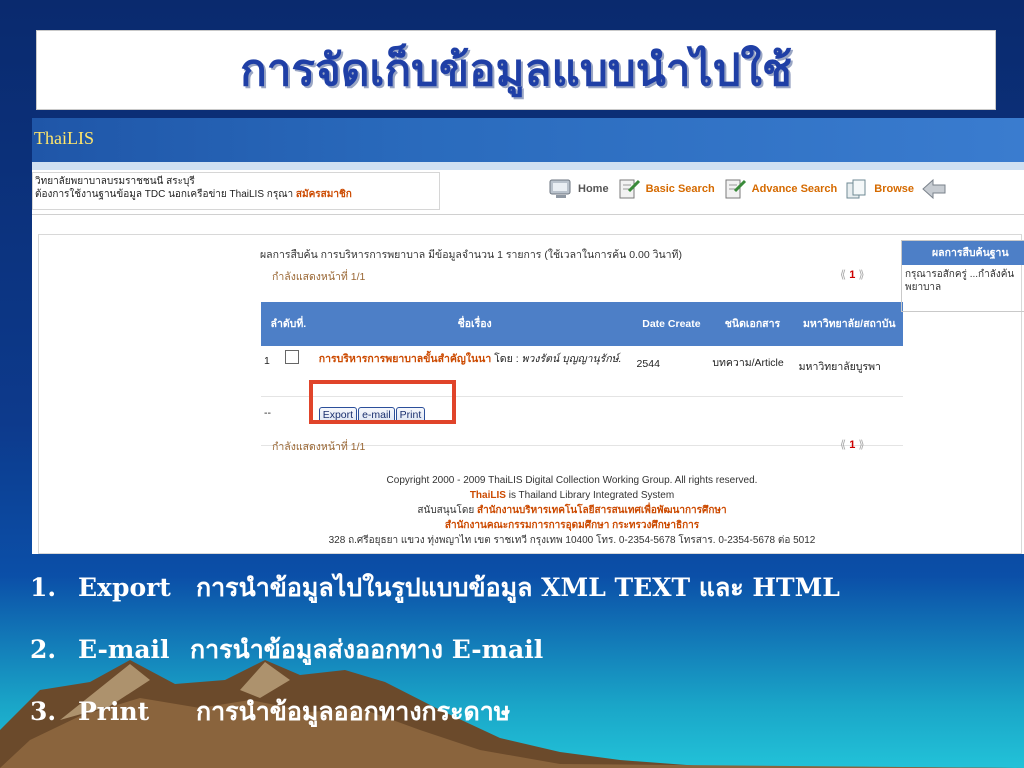 The image size is (1024, 768). I want to click on row-institution: มหาวิทยาลัยบูรพา, so click(849, 371).